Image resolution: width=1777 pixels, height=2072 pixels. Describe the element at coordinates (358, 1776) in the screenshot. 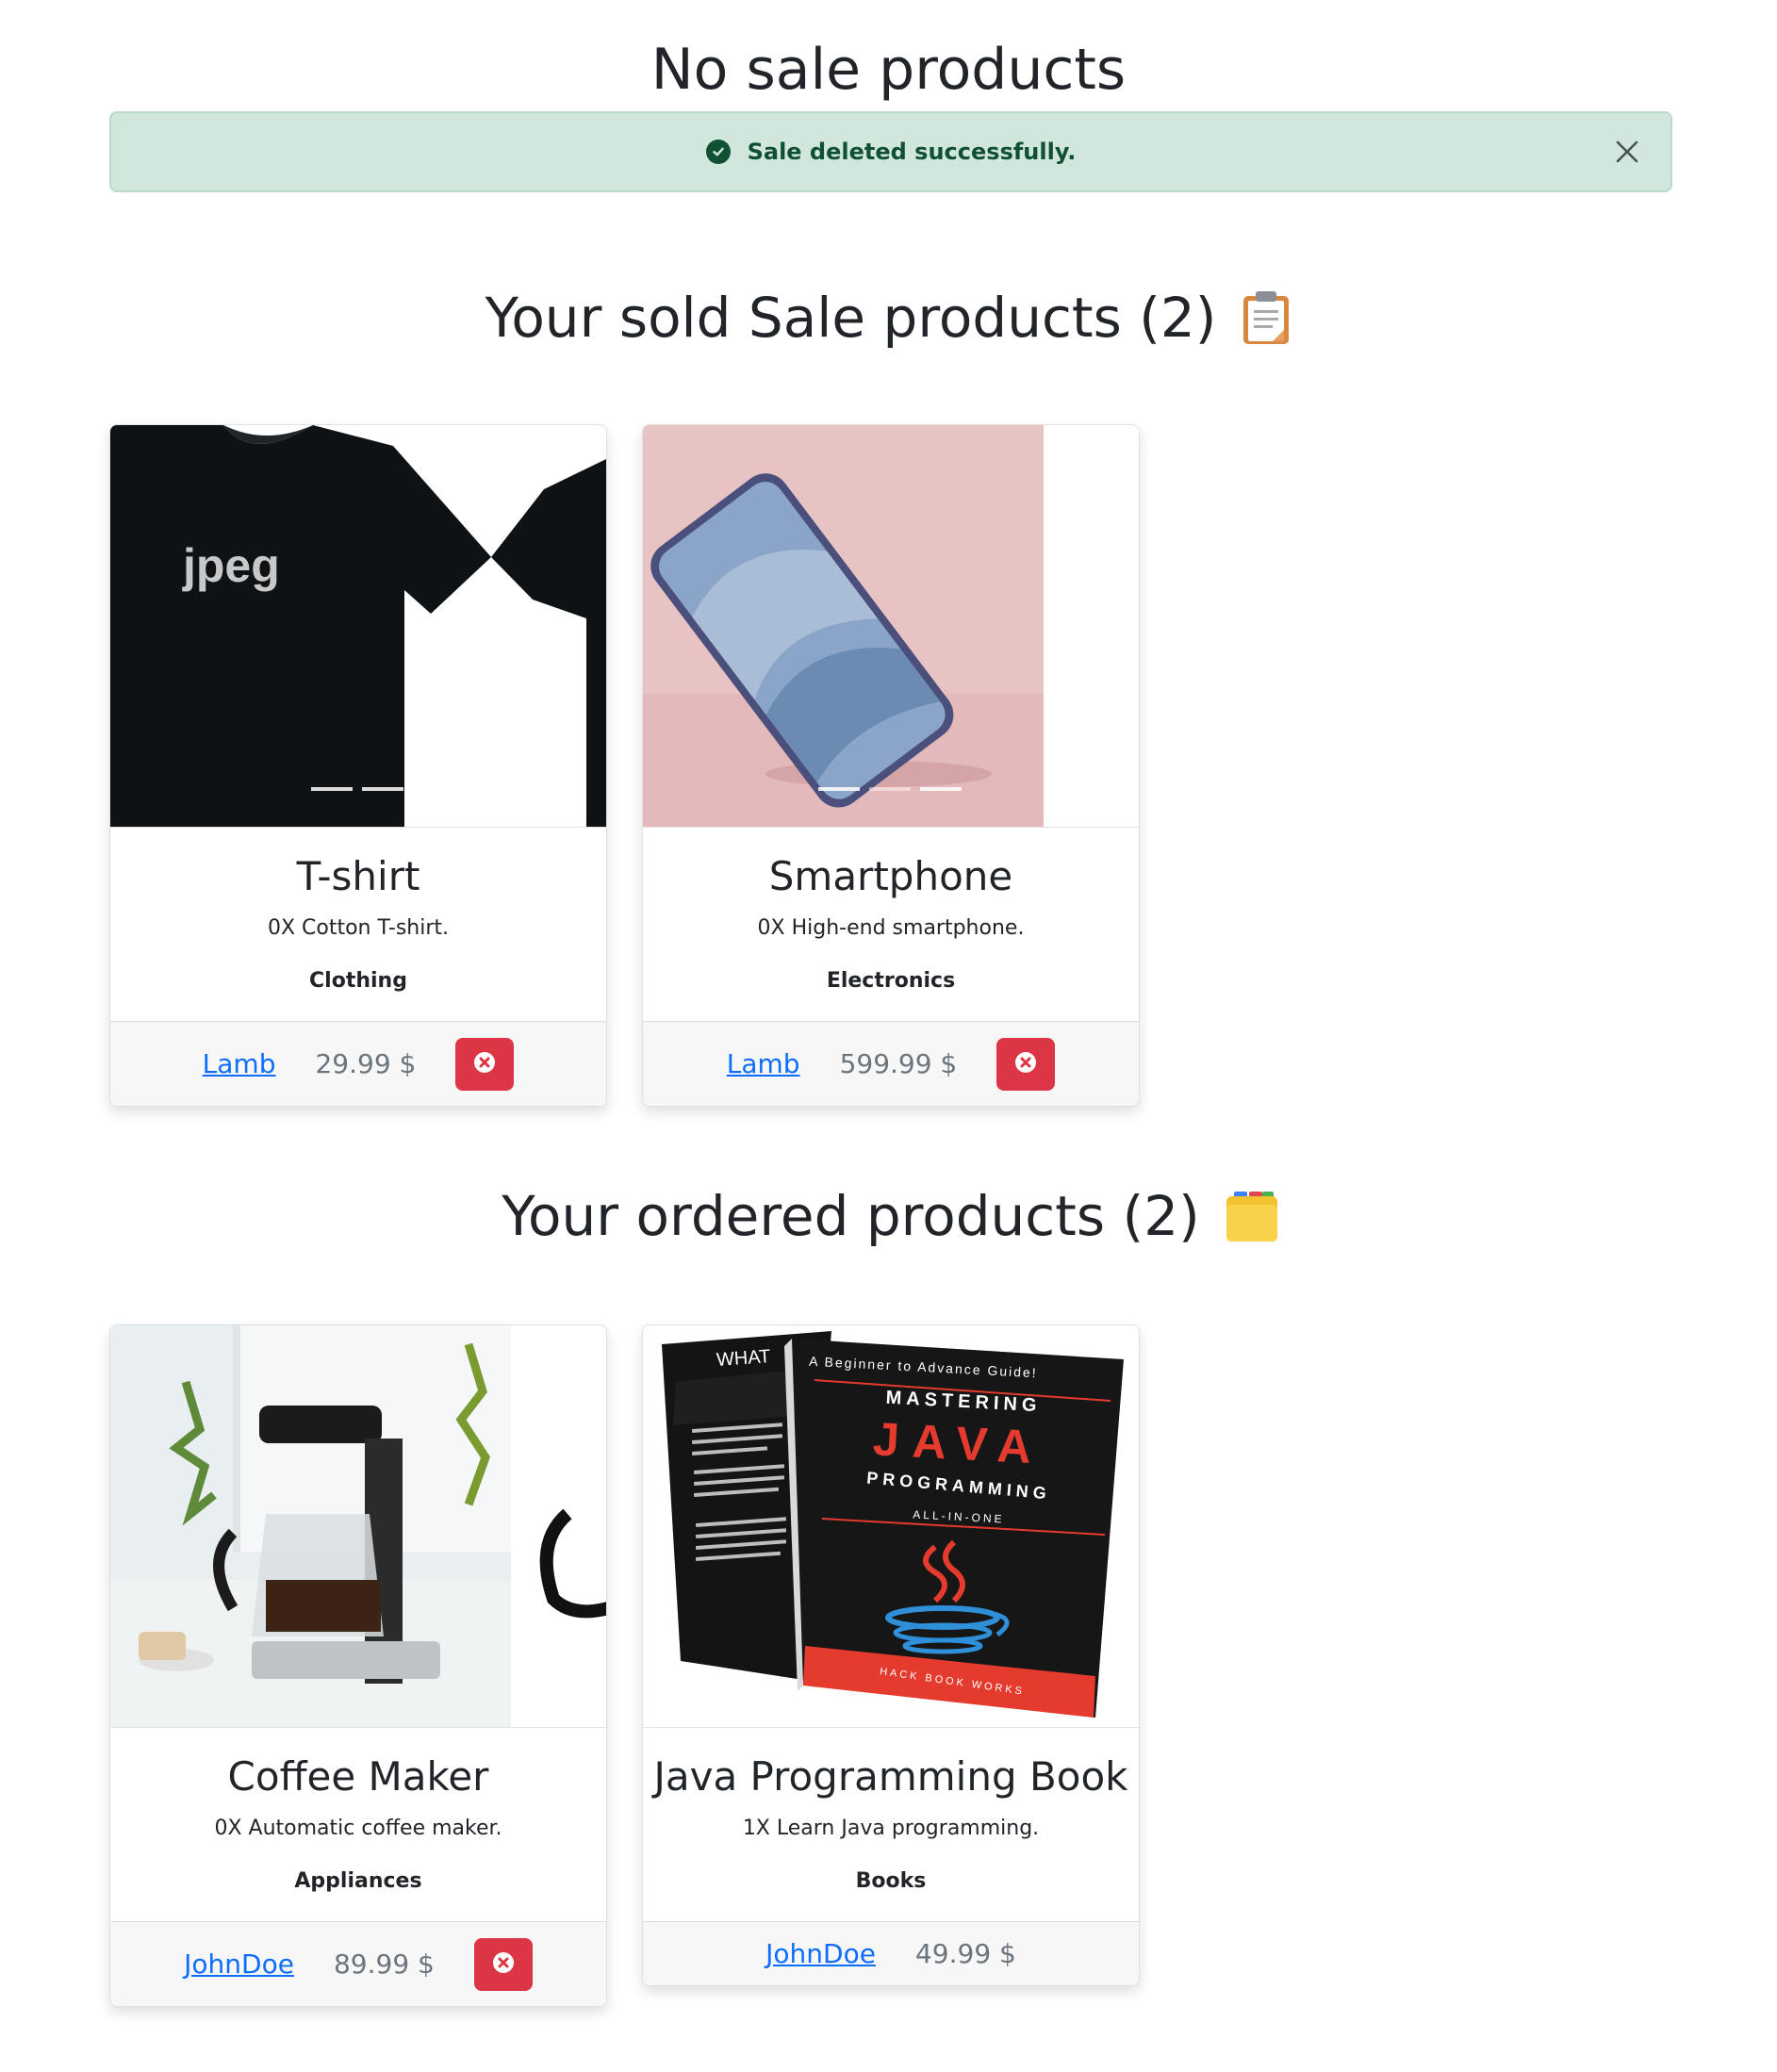

I see `product-name: Coffee Maker` at that location.